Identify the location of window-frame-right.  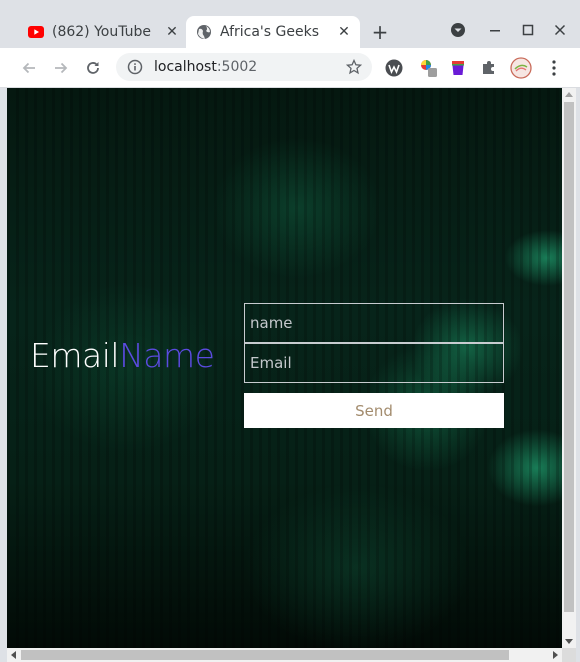
(578, 375).